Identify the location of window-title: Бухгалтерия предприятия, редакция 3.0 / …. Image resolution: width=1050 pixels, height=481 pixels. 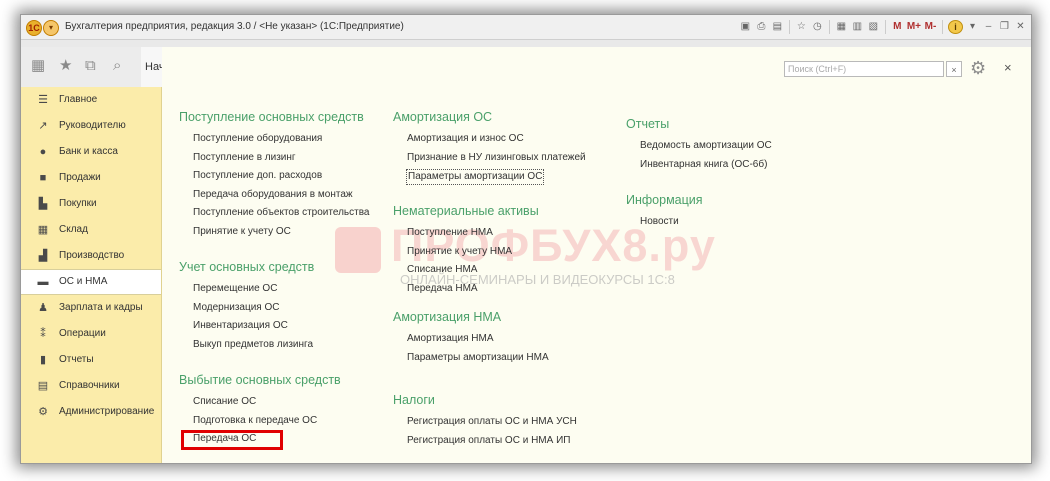
(234, 26).